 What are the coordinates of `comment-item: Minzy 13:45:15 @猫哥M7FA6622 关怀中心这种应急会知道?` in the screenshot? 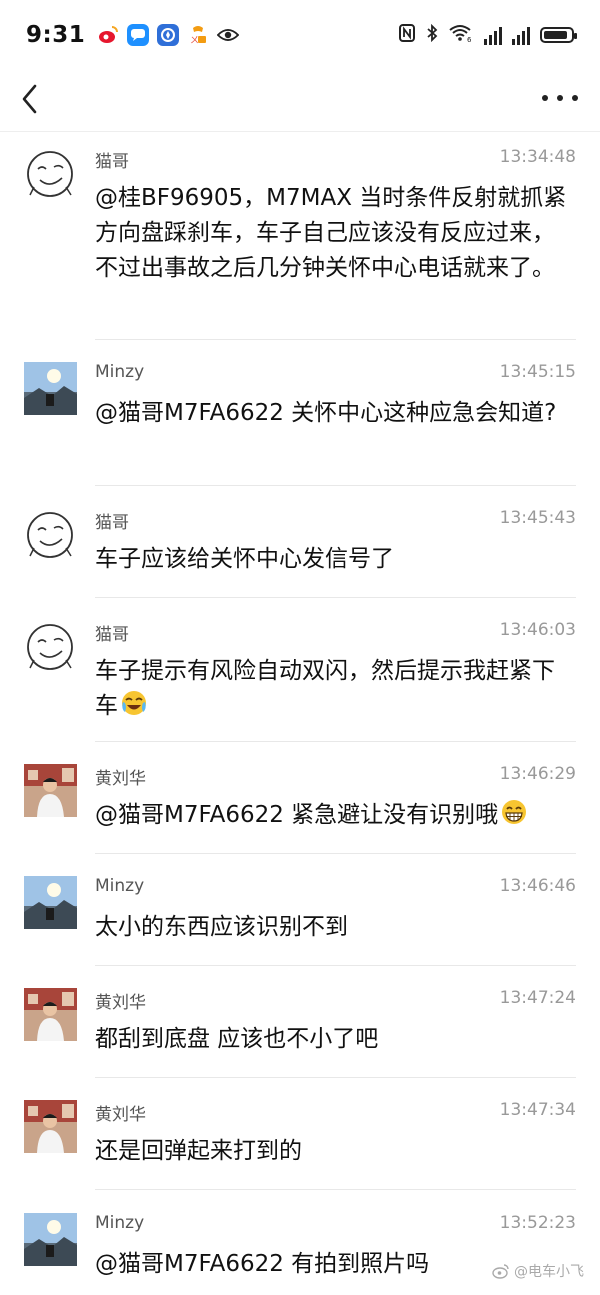 It's located at (300, 417).